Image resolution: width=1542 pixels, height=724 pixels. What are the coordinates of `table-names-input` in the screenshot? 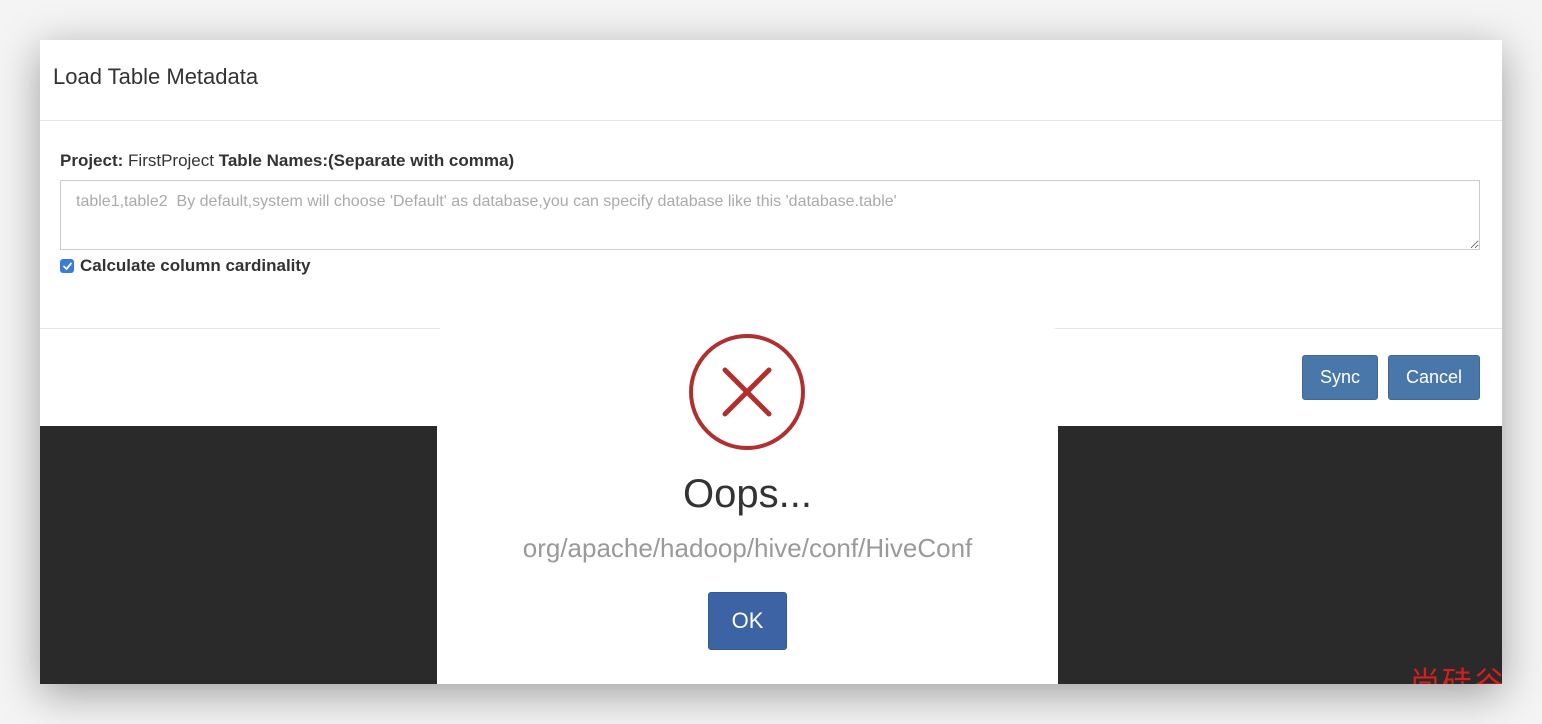 It's located at (770, 215).